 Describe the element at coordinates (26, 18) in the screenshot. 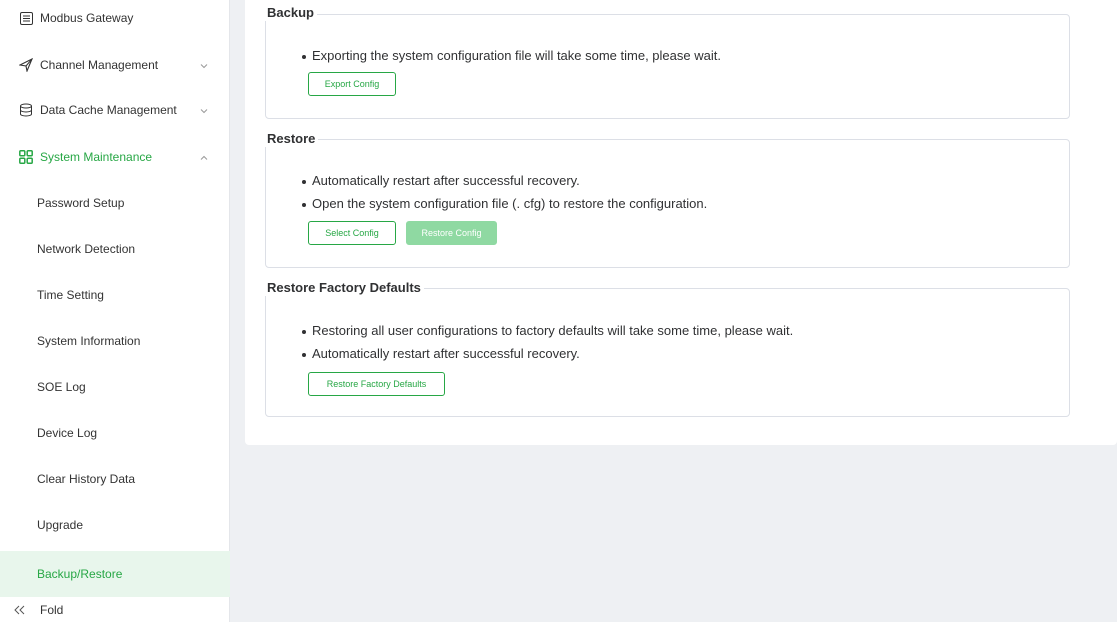

I see `modbus-gateway-icon` at that location.